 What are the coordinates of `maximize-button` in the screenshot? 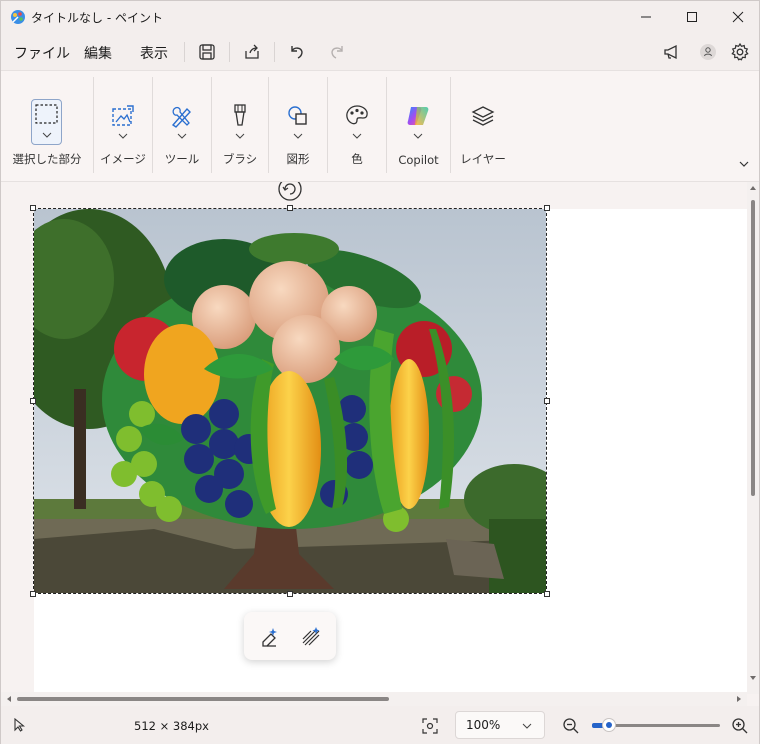 It's located at (692, 17).